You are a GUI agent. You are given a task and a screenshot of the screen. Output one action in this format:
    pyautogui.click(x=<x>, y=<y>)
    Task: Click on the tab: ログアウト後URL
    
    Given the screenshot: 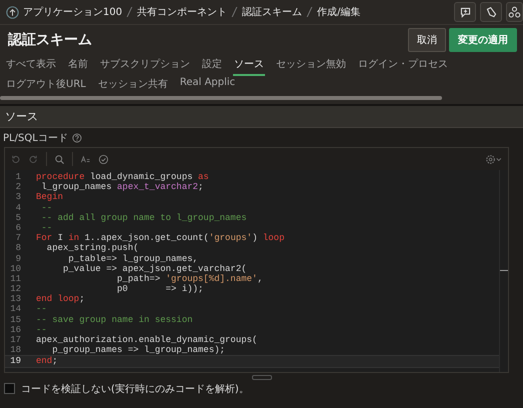 What is the action you would take?
    pyautogui.click(x=46, y=86)
    